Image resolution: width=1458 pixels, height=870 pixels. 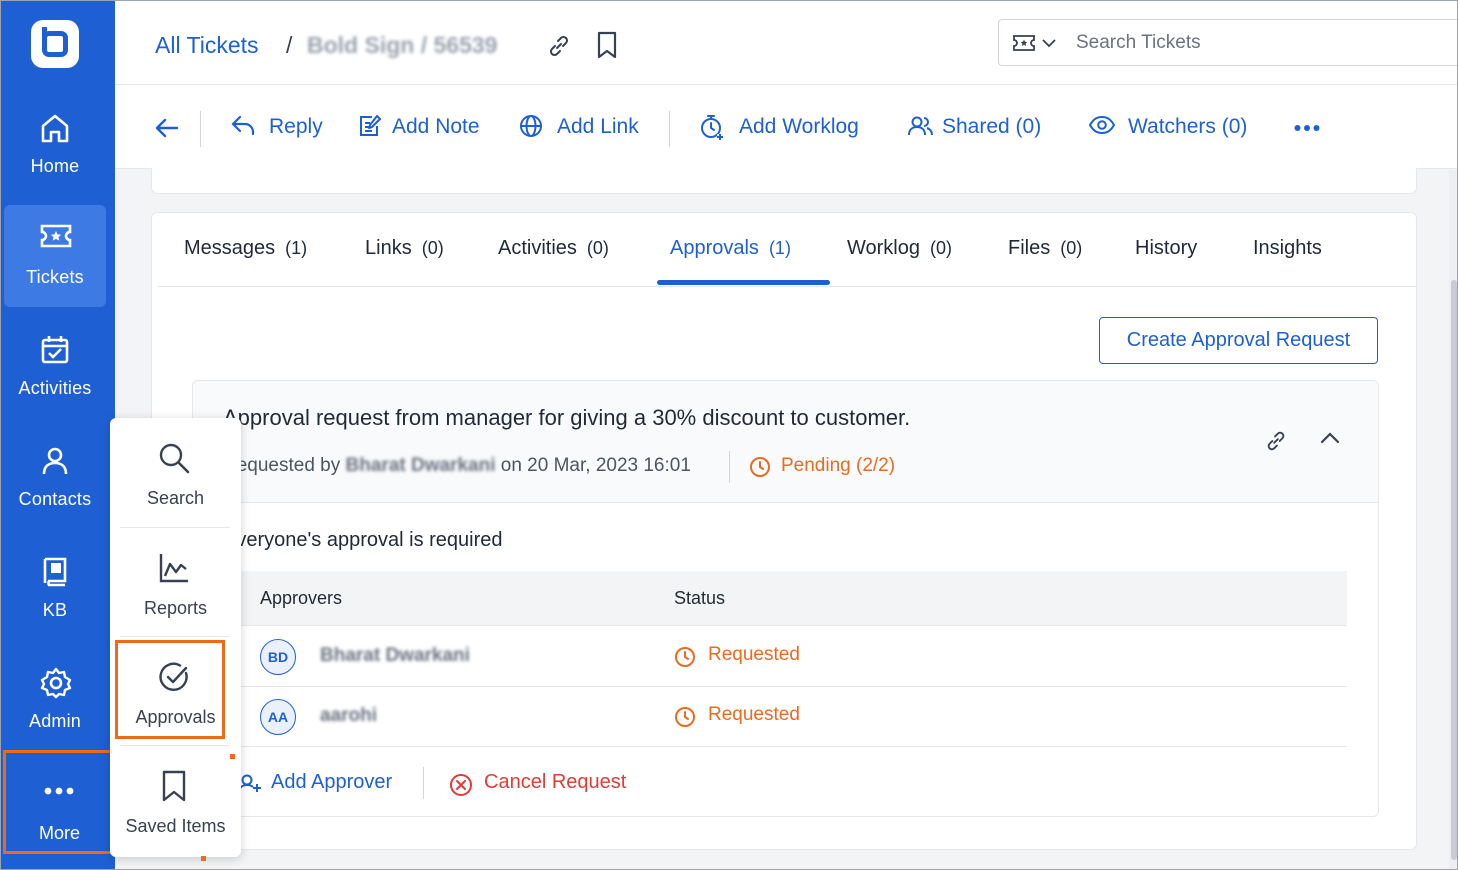 I want to click on sidebar-item-label: KB, so click(x=55, y=610).